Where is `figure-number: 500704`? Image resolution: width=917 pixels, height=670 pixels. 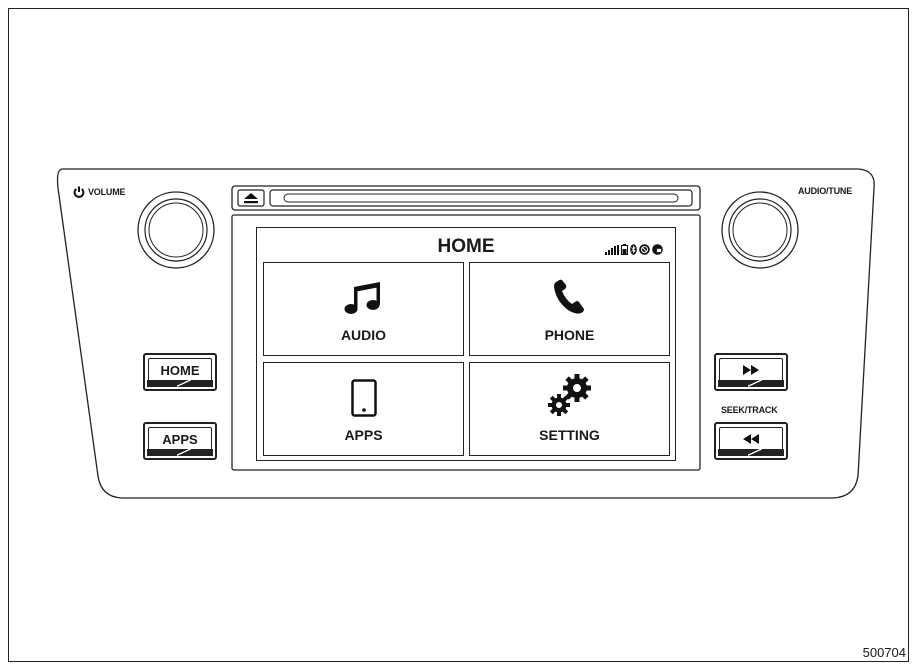 figure-number: 500704 is located at coordinates (884, 652).